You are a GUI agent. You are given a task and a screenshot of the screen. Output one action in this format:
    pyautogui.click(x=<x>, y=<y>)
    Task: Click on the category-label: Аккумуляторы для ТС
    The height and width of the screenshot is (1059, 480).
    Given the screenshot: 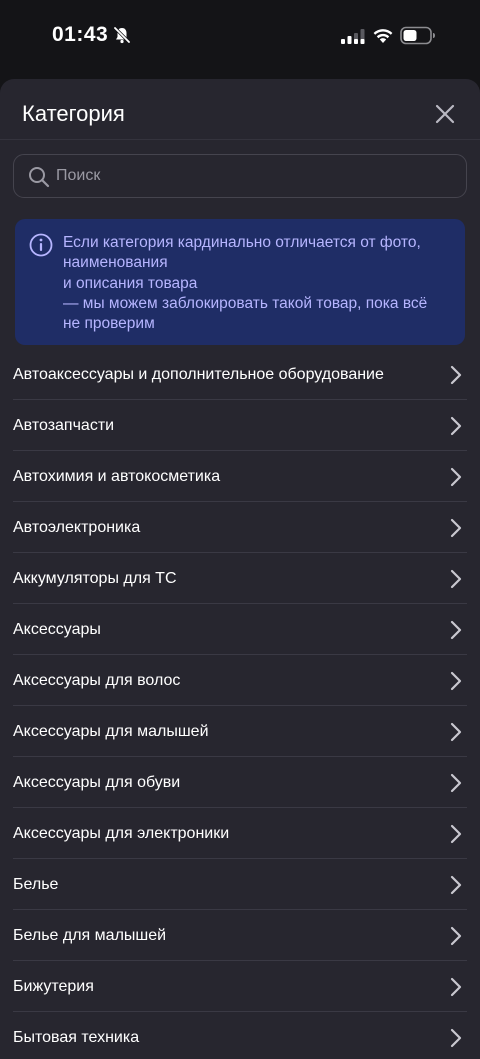 What is the action you would take?
    pyautogui.click(x=95, y=578)
    